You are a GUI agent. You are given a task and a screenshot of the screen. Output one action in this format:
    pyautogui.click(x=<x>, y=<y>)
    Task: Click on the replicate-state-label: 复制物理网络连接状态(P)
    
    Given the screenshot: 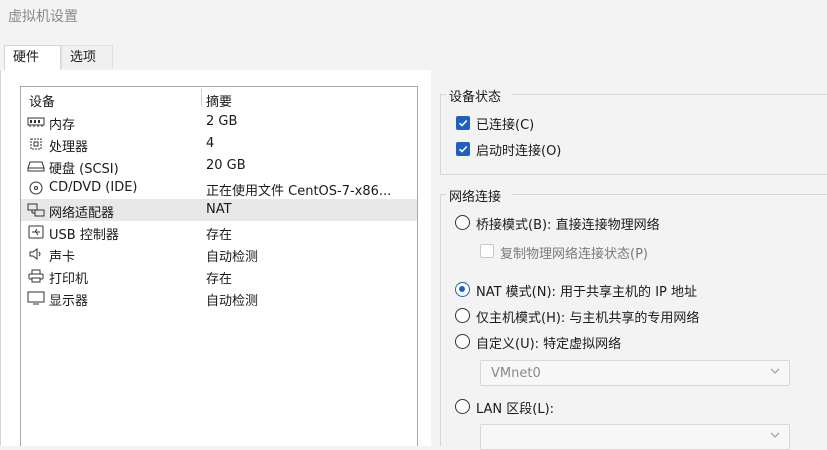 What is the action you would take?
    pyautogui.click(x=574, y=252)
    